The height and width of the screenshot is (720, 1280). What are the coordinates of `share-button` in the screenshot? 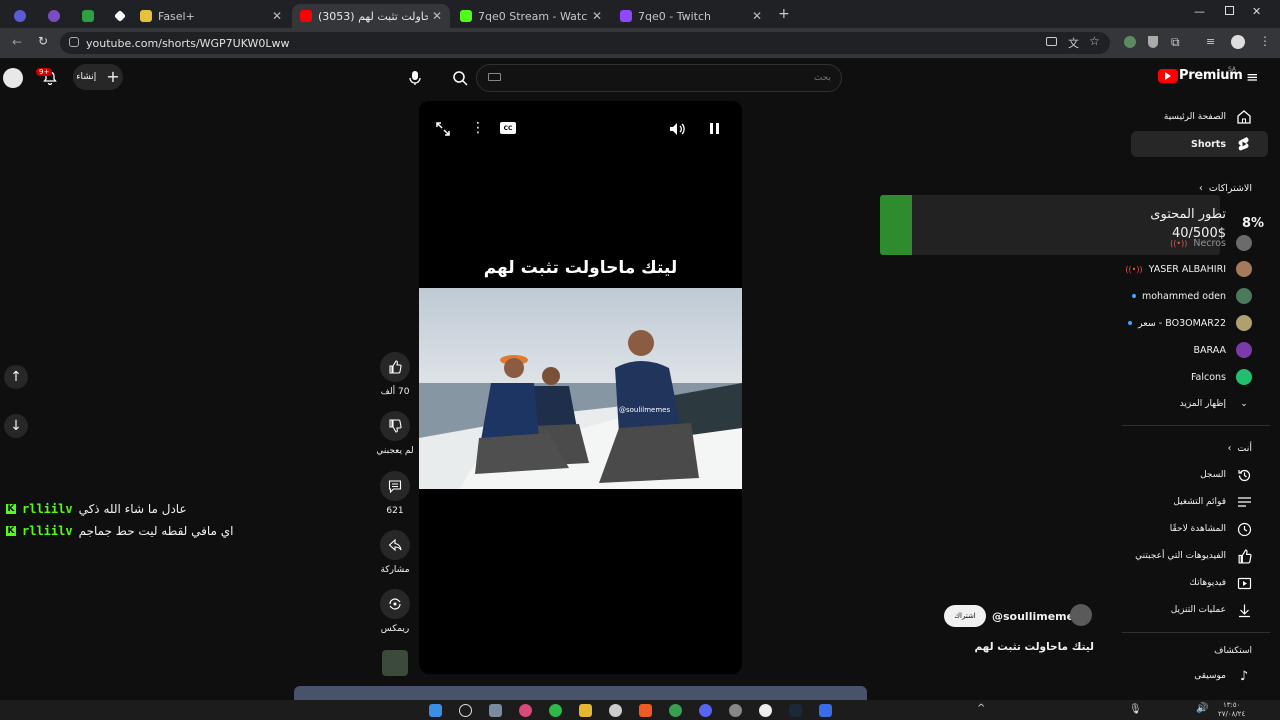 It's located at (395, 545).